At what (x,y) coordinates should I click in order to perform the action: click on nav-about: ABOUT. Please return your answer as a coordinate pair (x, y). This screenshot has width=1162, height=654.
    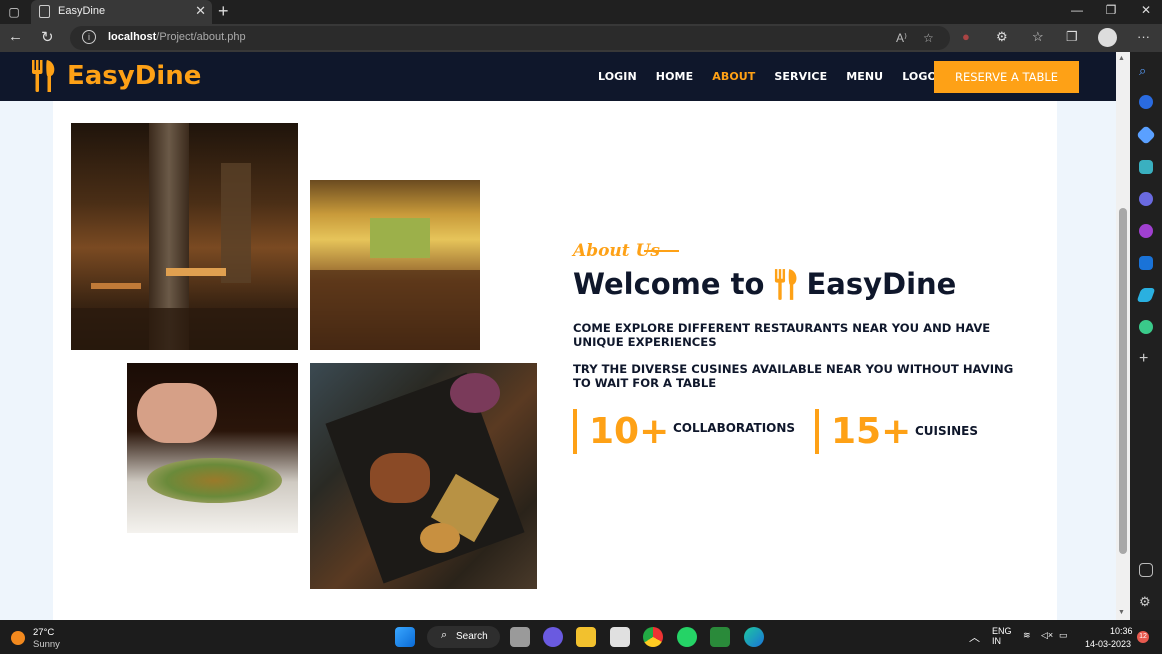
    Looking at the image, I should click on (733, 76).